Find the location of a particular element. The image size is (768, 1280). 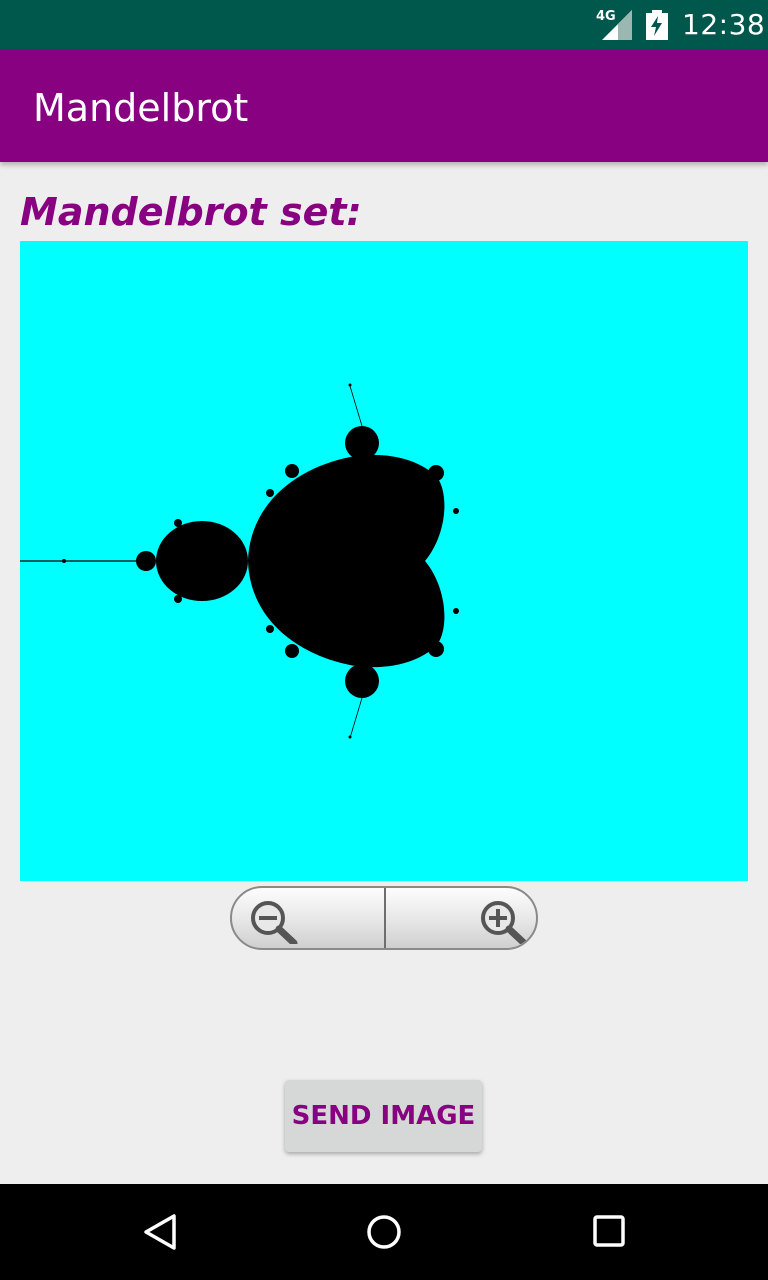

home-icon is located at coordinates (384, 1232).